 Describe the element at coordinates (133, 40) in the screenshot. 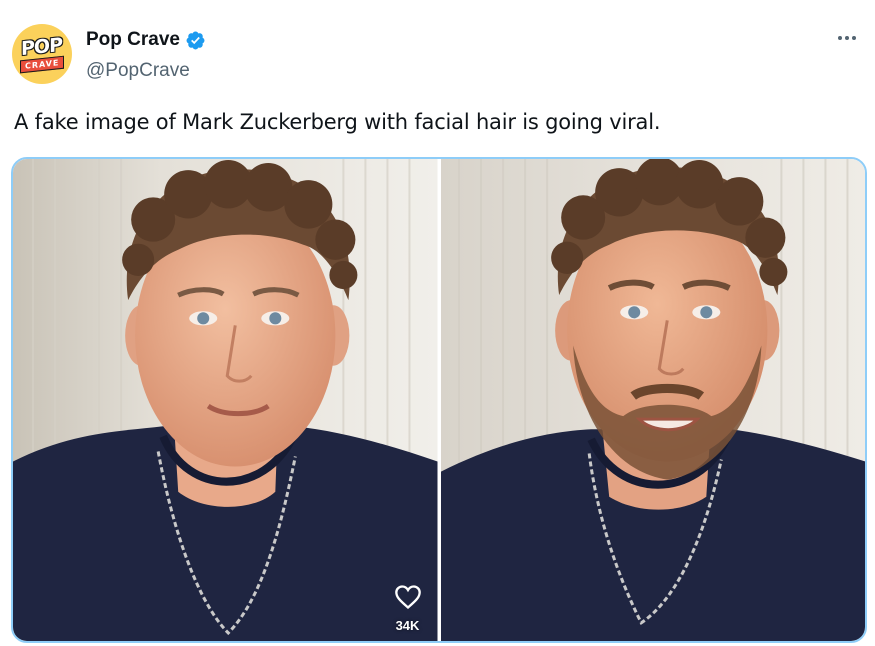

I see `author-display-name: Pop Crave` at that location.